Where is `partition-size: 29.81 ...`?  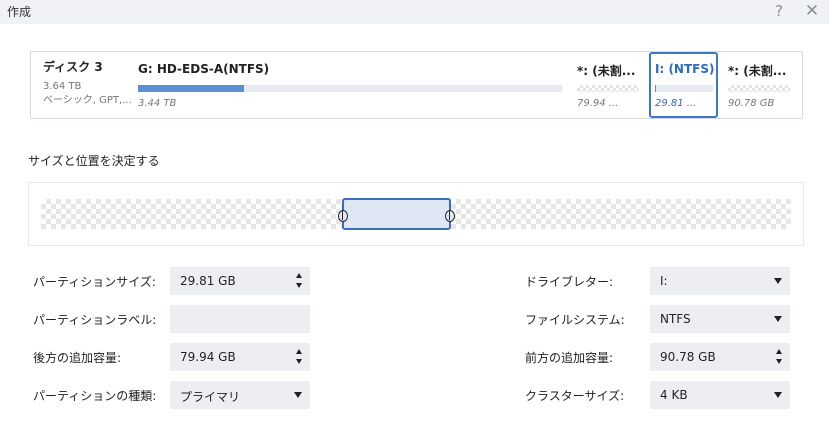
partition-size: 29.81 ... is located at coordinates (676, 103).